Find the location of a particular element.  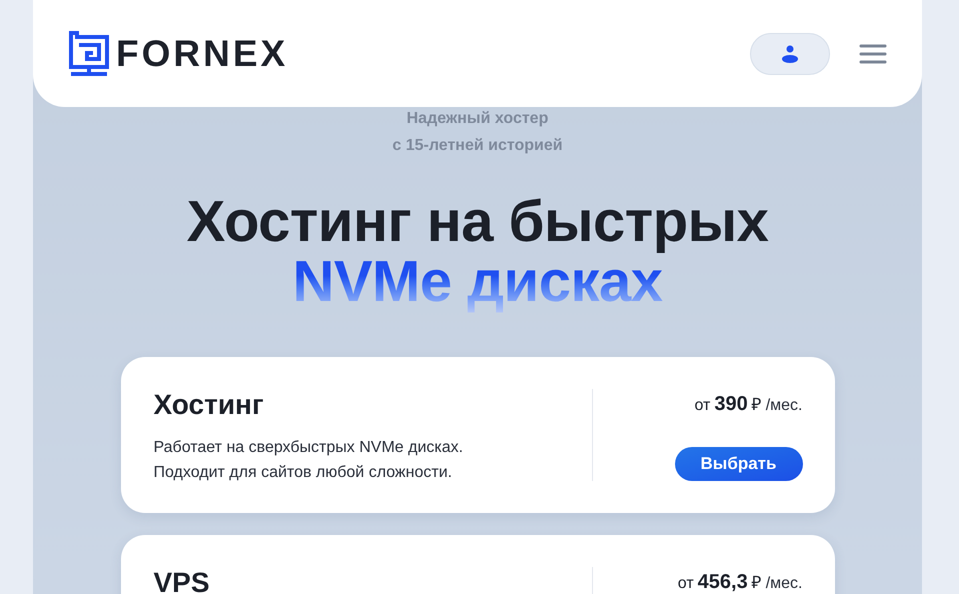

hero-title: Хостинг на быстрых is located at coordinates (477, 222).